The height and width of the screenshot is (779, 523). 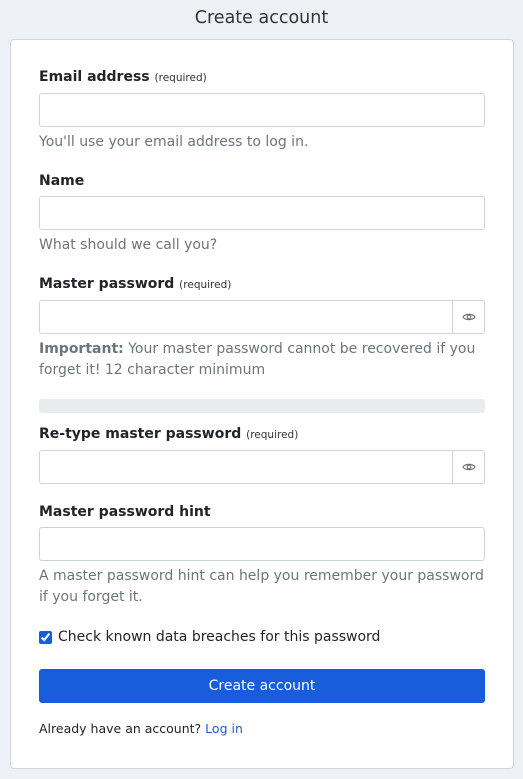 I want to click on retype-password-label-text: Re-type master password, so click(x=140, y=434).